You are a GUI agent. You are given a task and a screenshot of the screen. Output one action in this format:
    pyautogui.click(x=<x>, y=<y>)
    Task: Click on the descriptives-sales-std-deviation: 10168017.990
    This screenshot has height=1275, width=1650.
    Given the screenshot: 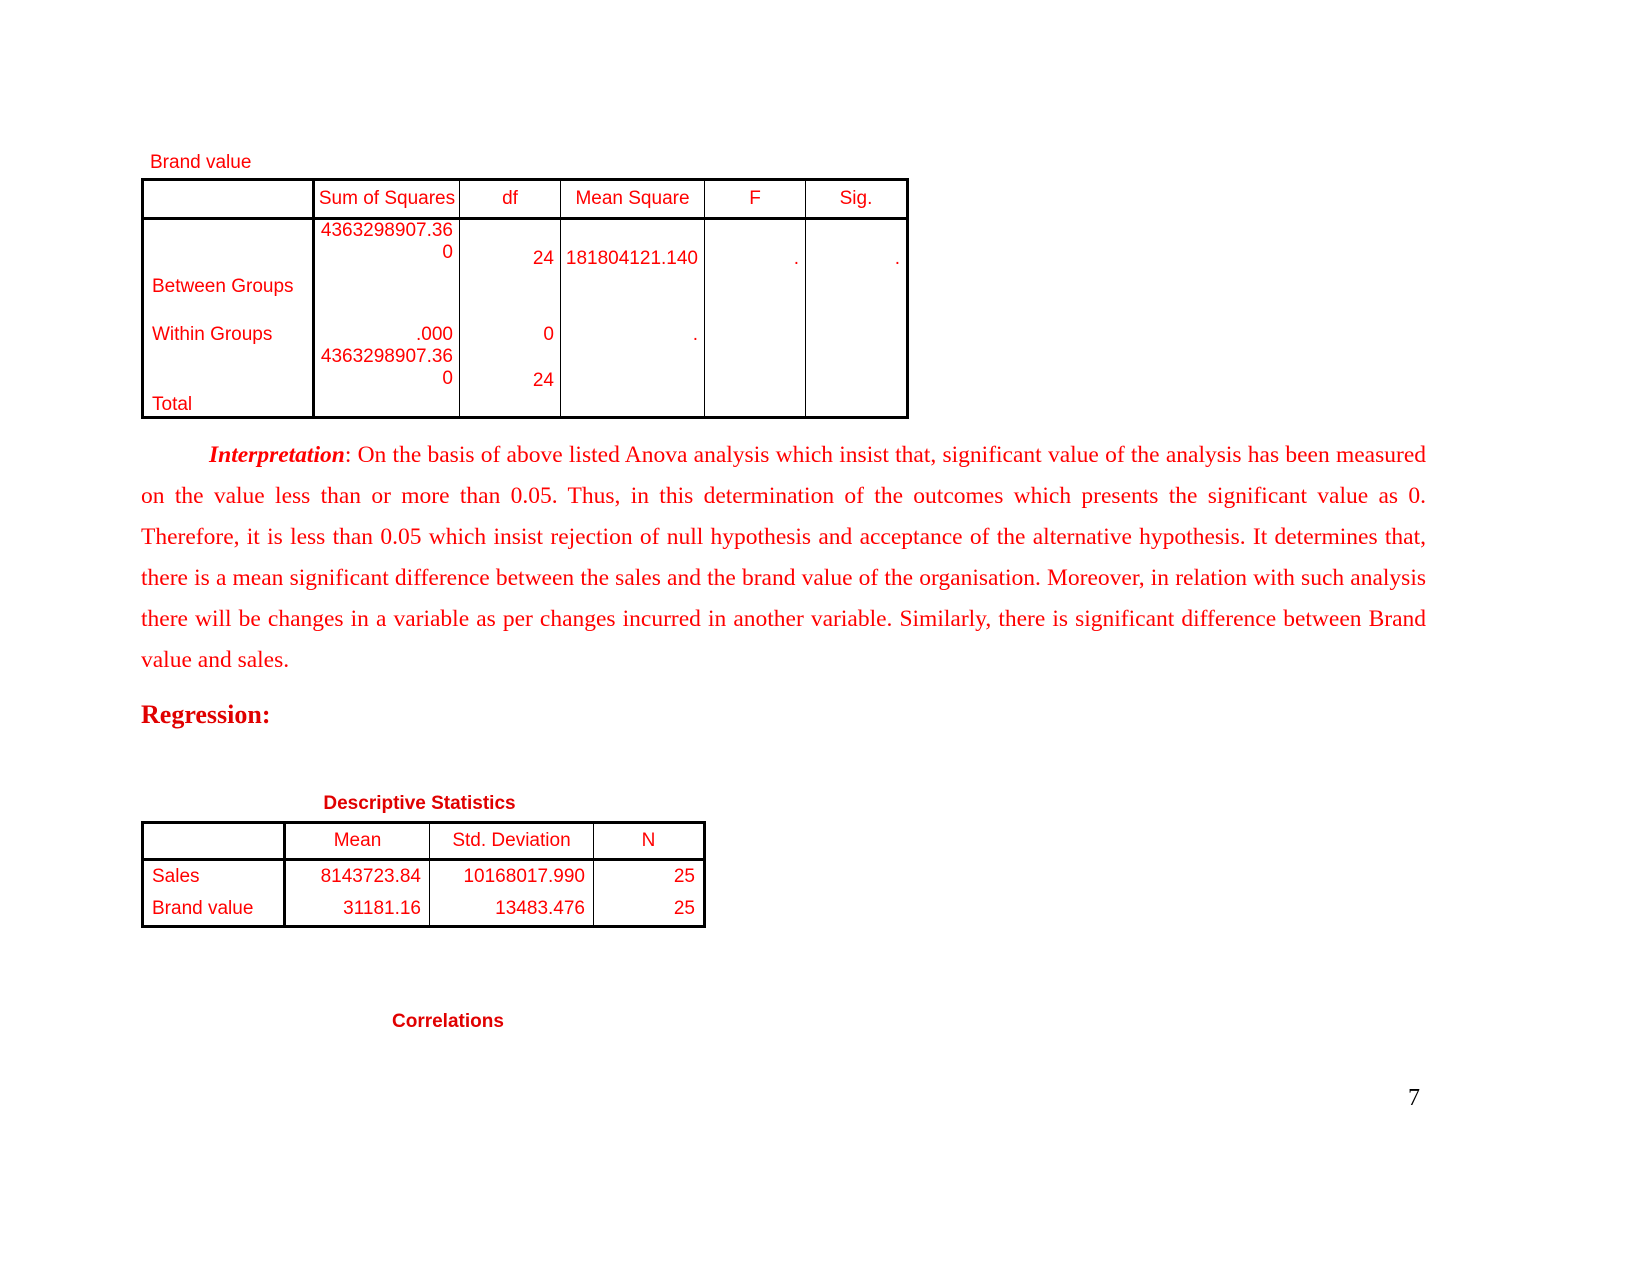 What is the action you would take?
    pyautogui.click(x=511, y=876)
    